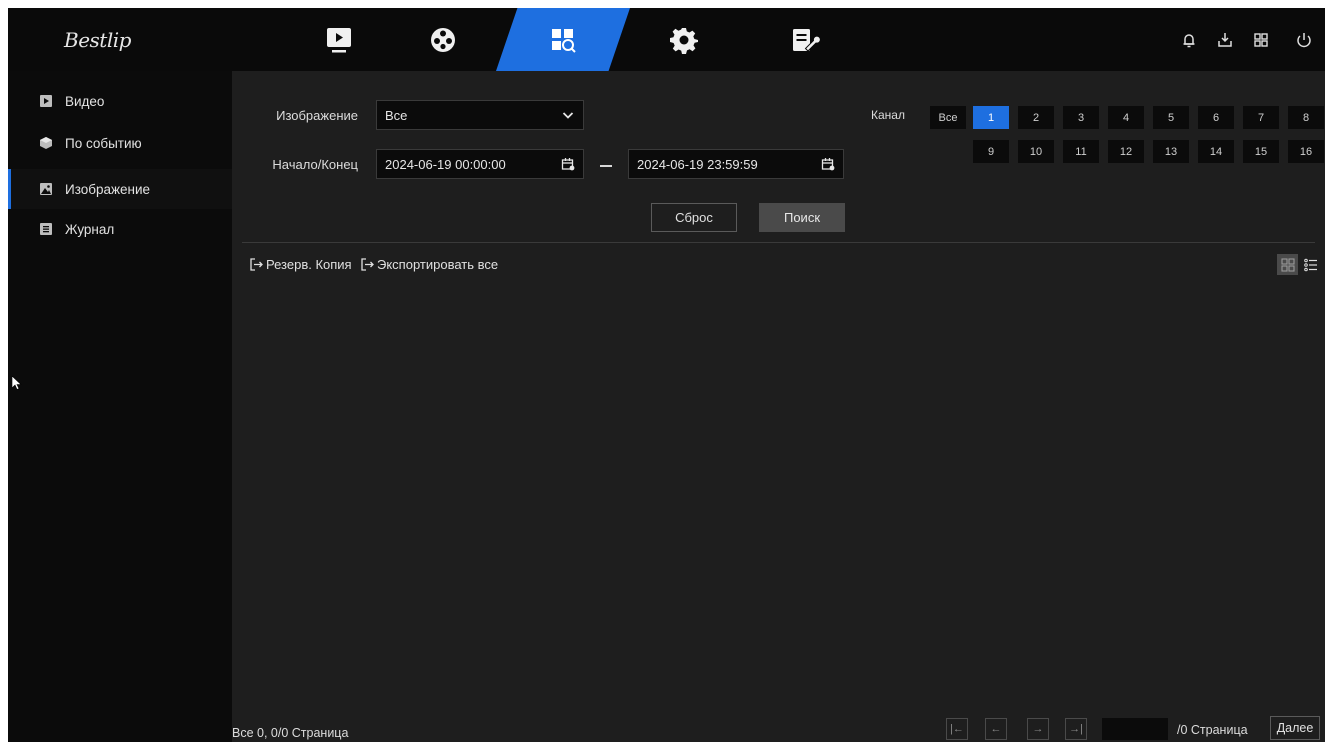 The image size is (1325, 742). I want to click on last-page-button: →|, so click(1076, 729).